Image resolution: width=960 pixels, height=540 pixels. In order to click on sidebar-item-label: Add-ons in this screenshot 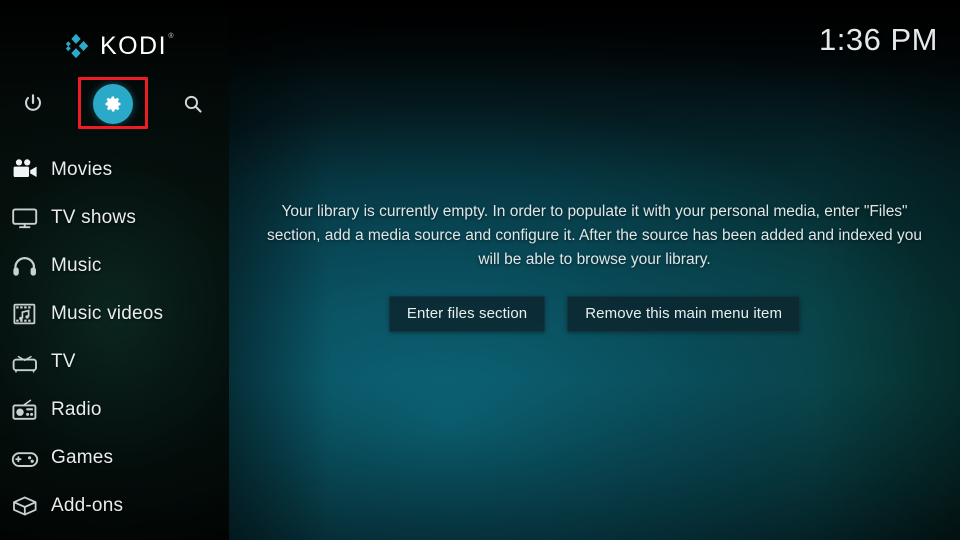, I will do `click(87, 505)`.